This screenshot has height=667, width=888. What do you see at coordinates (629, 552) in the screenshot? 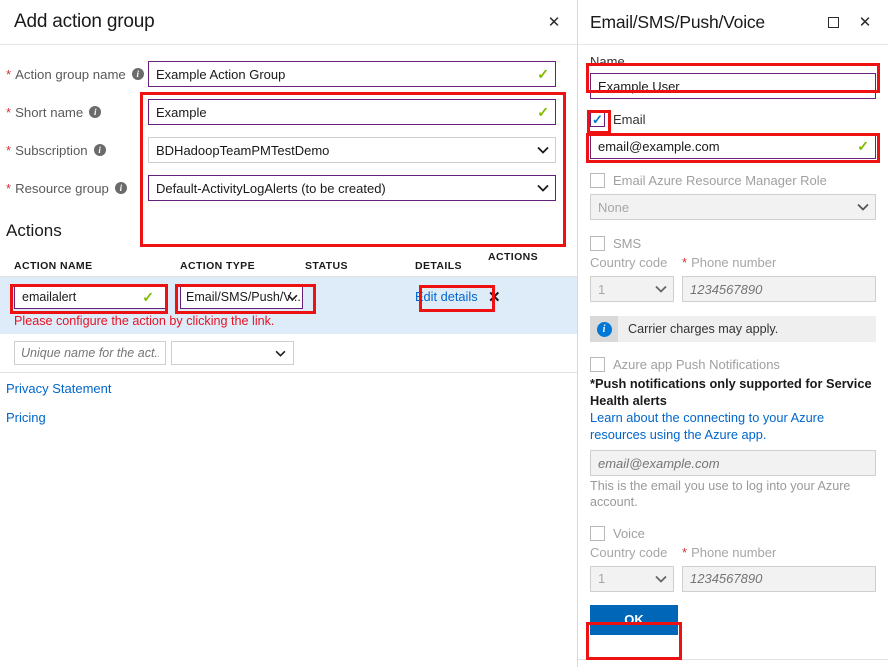
I see `voice-country-code-label: Country code` at bounding box center [629, 552].